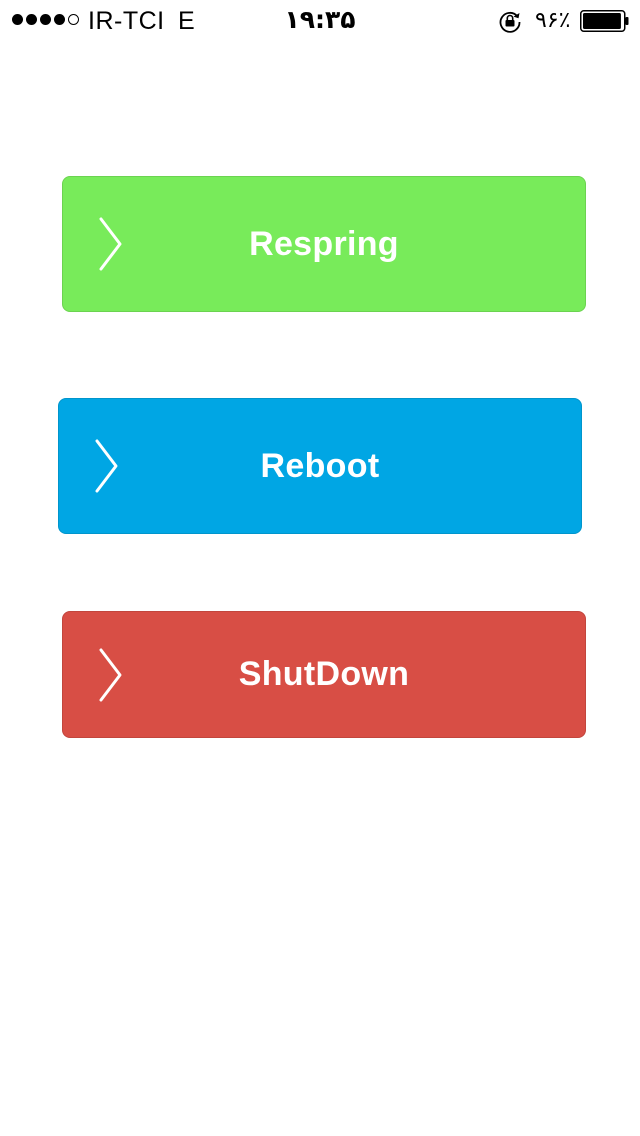 Image resolution: width=640 pixels, height=1136 pixels. I want to click on reboot-button: Reboot, so click(320, 466).